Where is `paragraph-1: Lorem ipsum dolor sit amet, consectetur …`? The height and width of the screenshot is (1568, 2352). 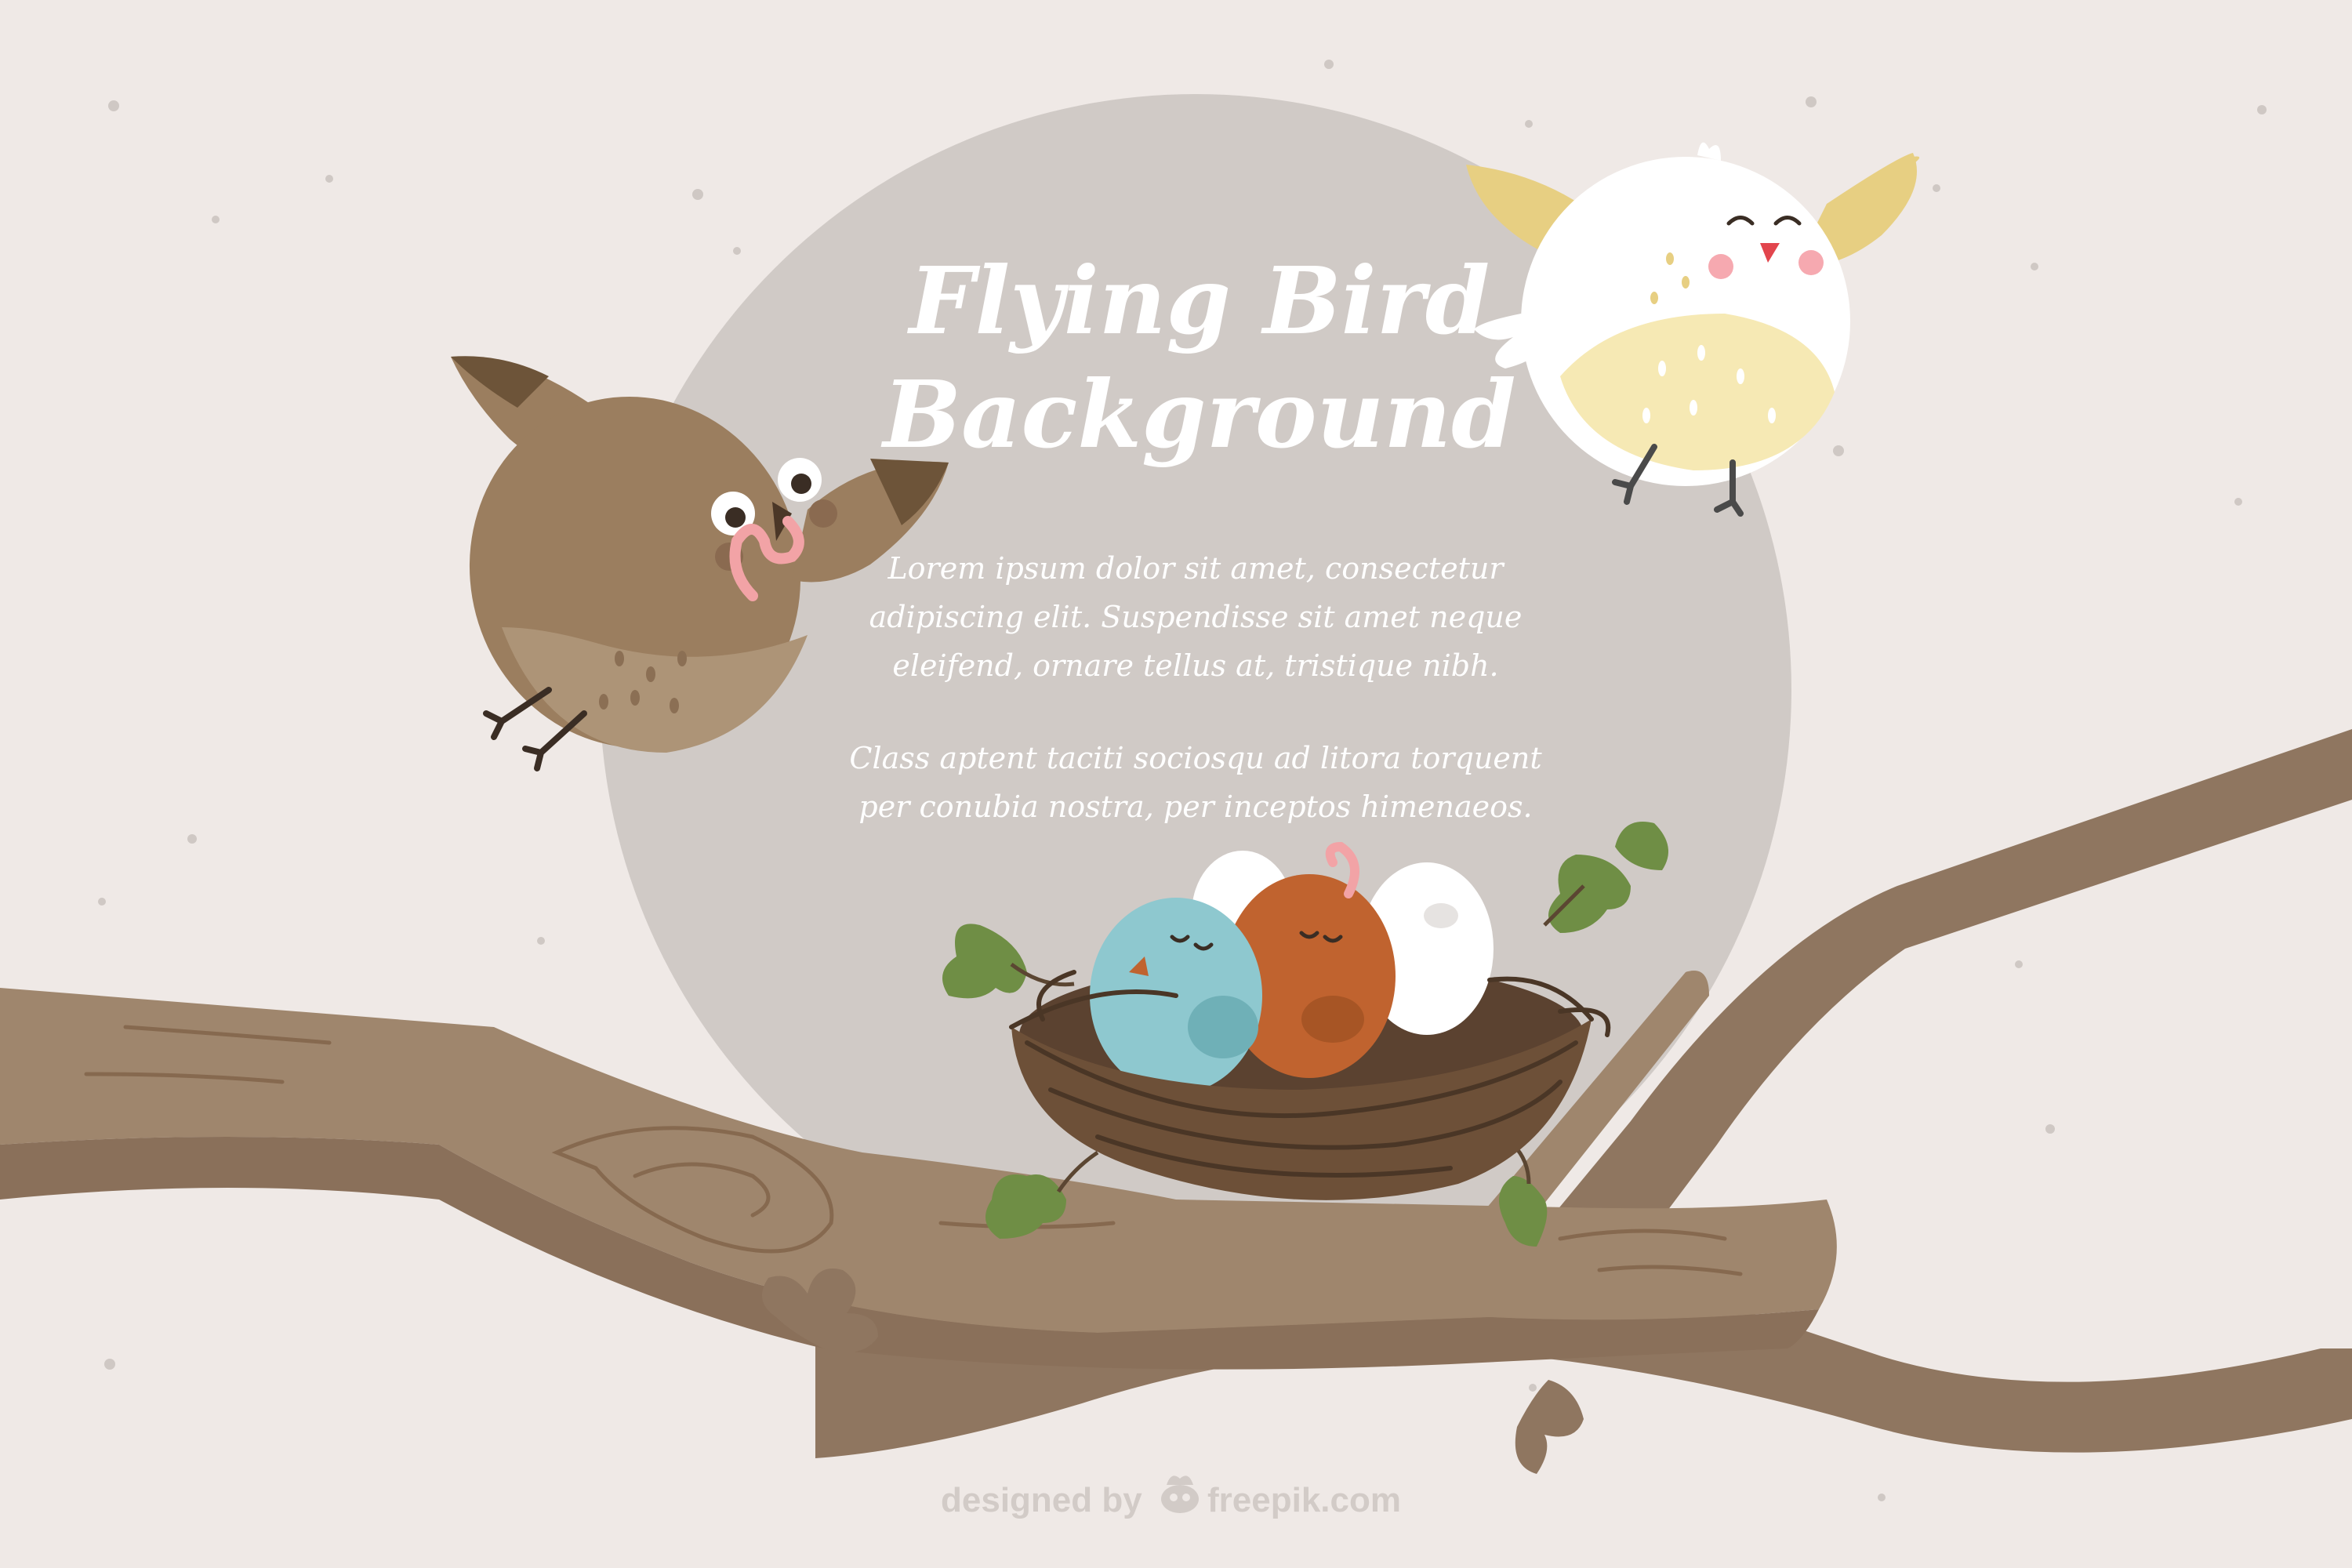
paragraph-1: Lorem ipsum dolor sit amet, consectetur … is located at coordinates (1196, 617).